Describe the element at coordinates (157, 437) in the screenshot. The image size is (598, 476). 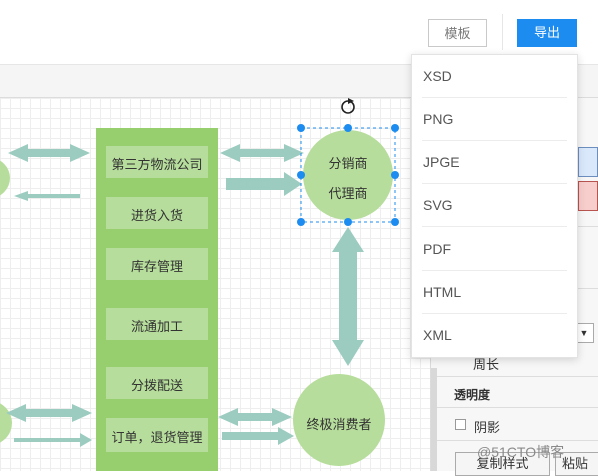
I see `label-orders: 订单，退货管理` at that location.